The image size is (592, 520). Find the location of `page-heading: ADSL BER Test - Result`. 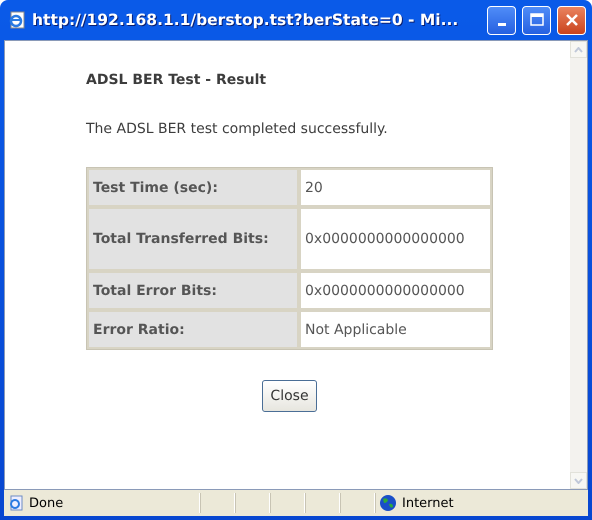

page-heading: ADSL BER Test - Result is located at coordinates (177, 80).